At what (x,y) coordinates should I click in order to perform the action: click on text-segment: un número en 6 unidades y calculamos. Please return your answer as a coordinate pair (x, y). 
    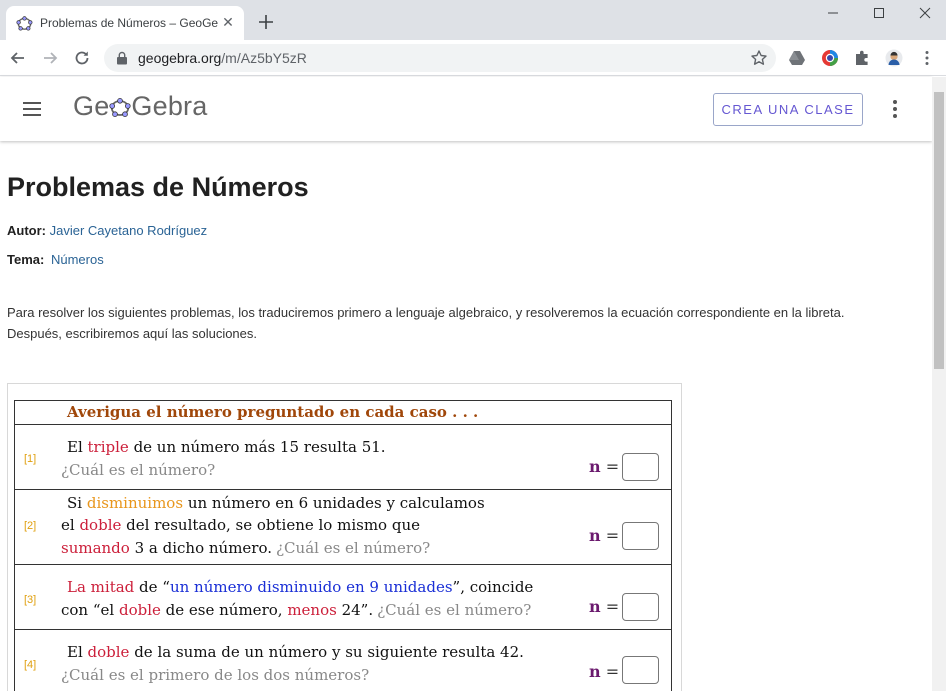
    Looking at the image, I should click on (334, 503).